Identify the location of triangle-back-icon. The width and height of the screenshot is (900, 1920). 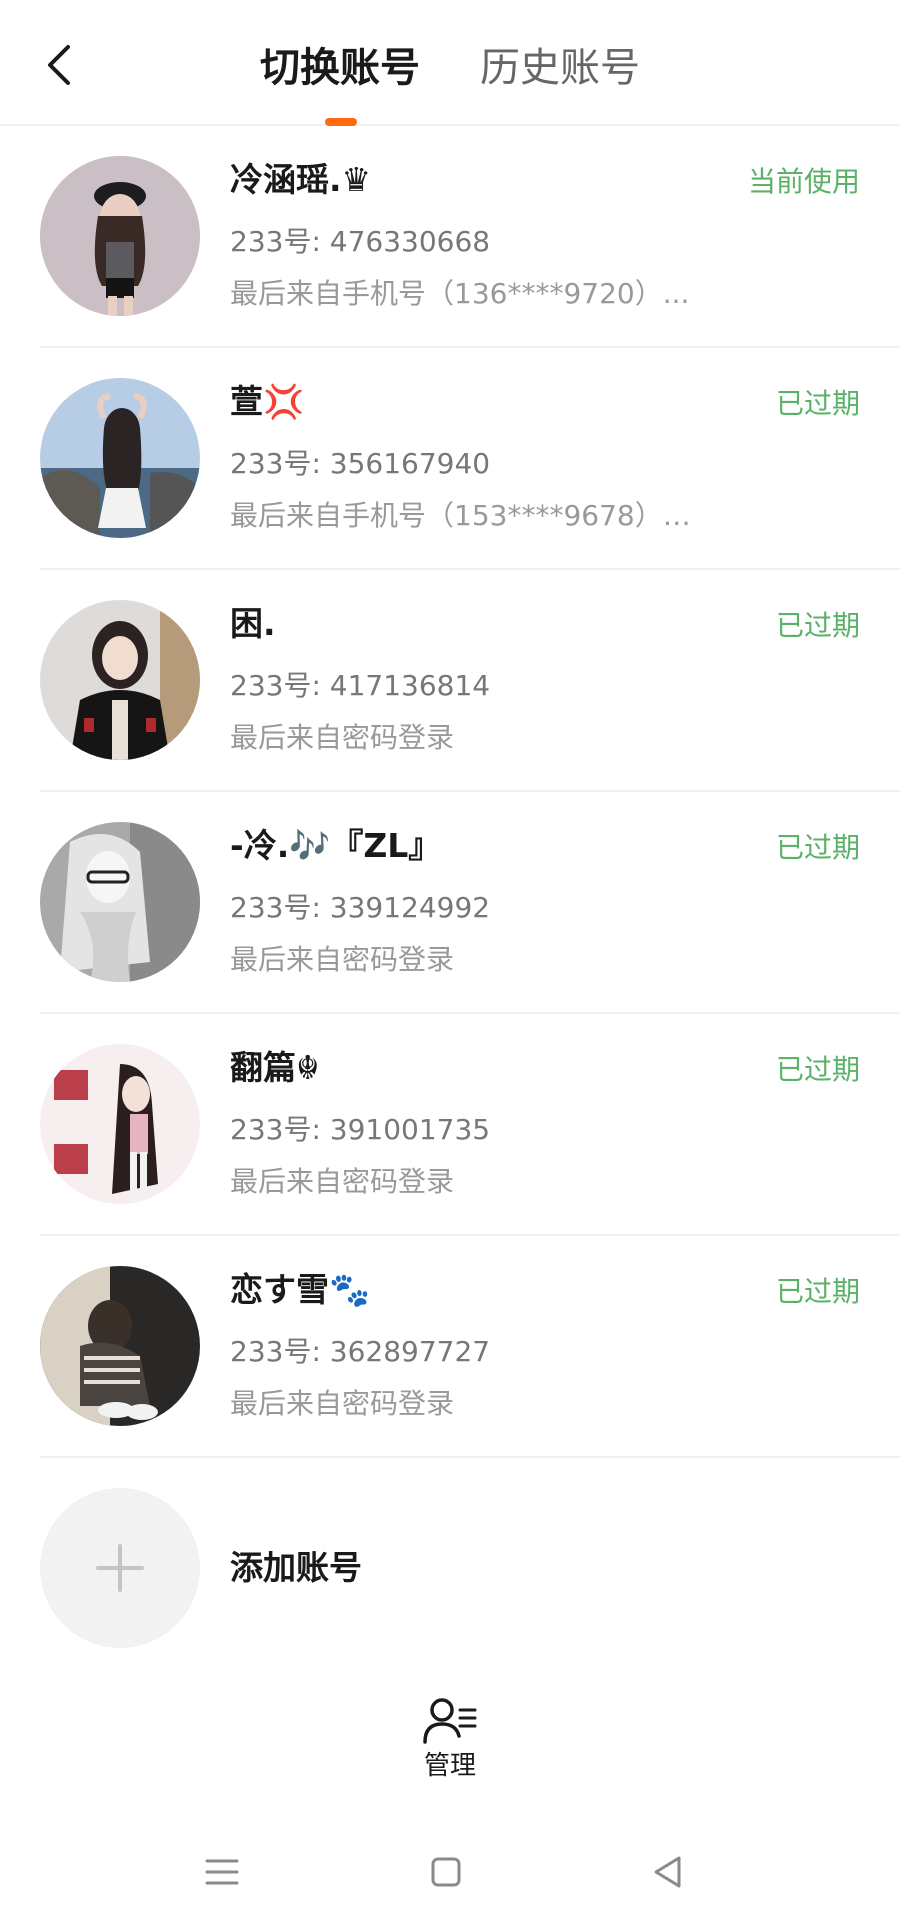
(667, 1872).